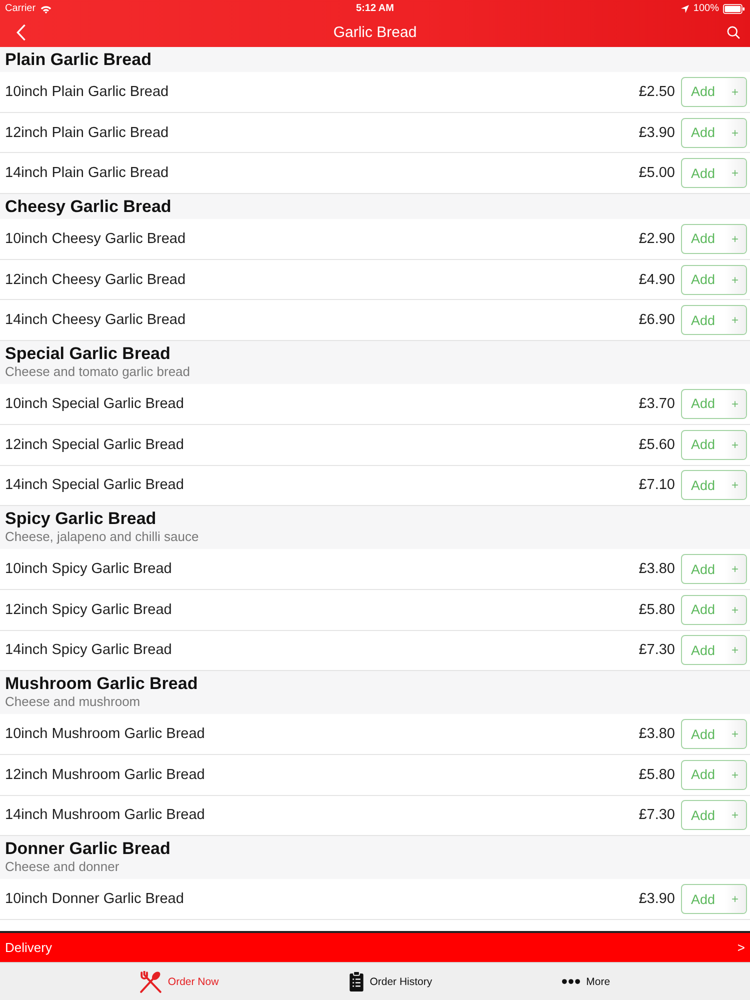  Describe the element at coordinates (88, 650) in the screenshot. I see `item-name: 14inch Spicy Garlic Bread` at that location.